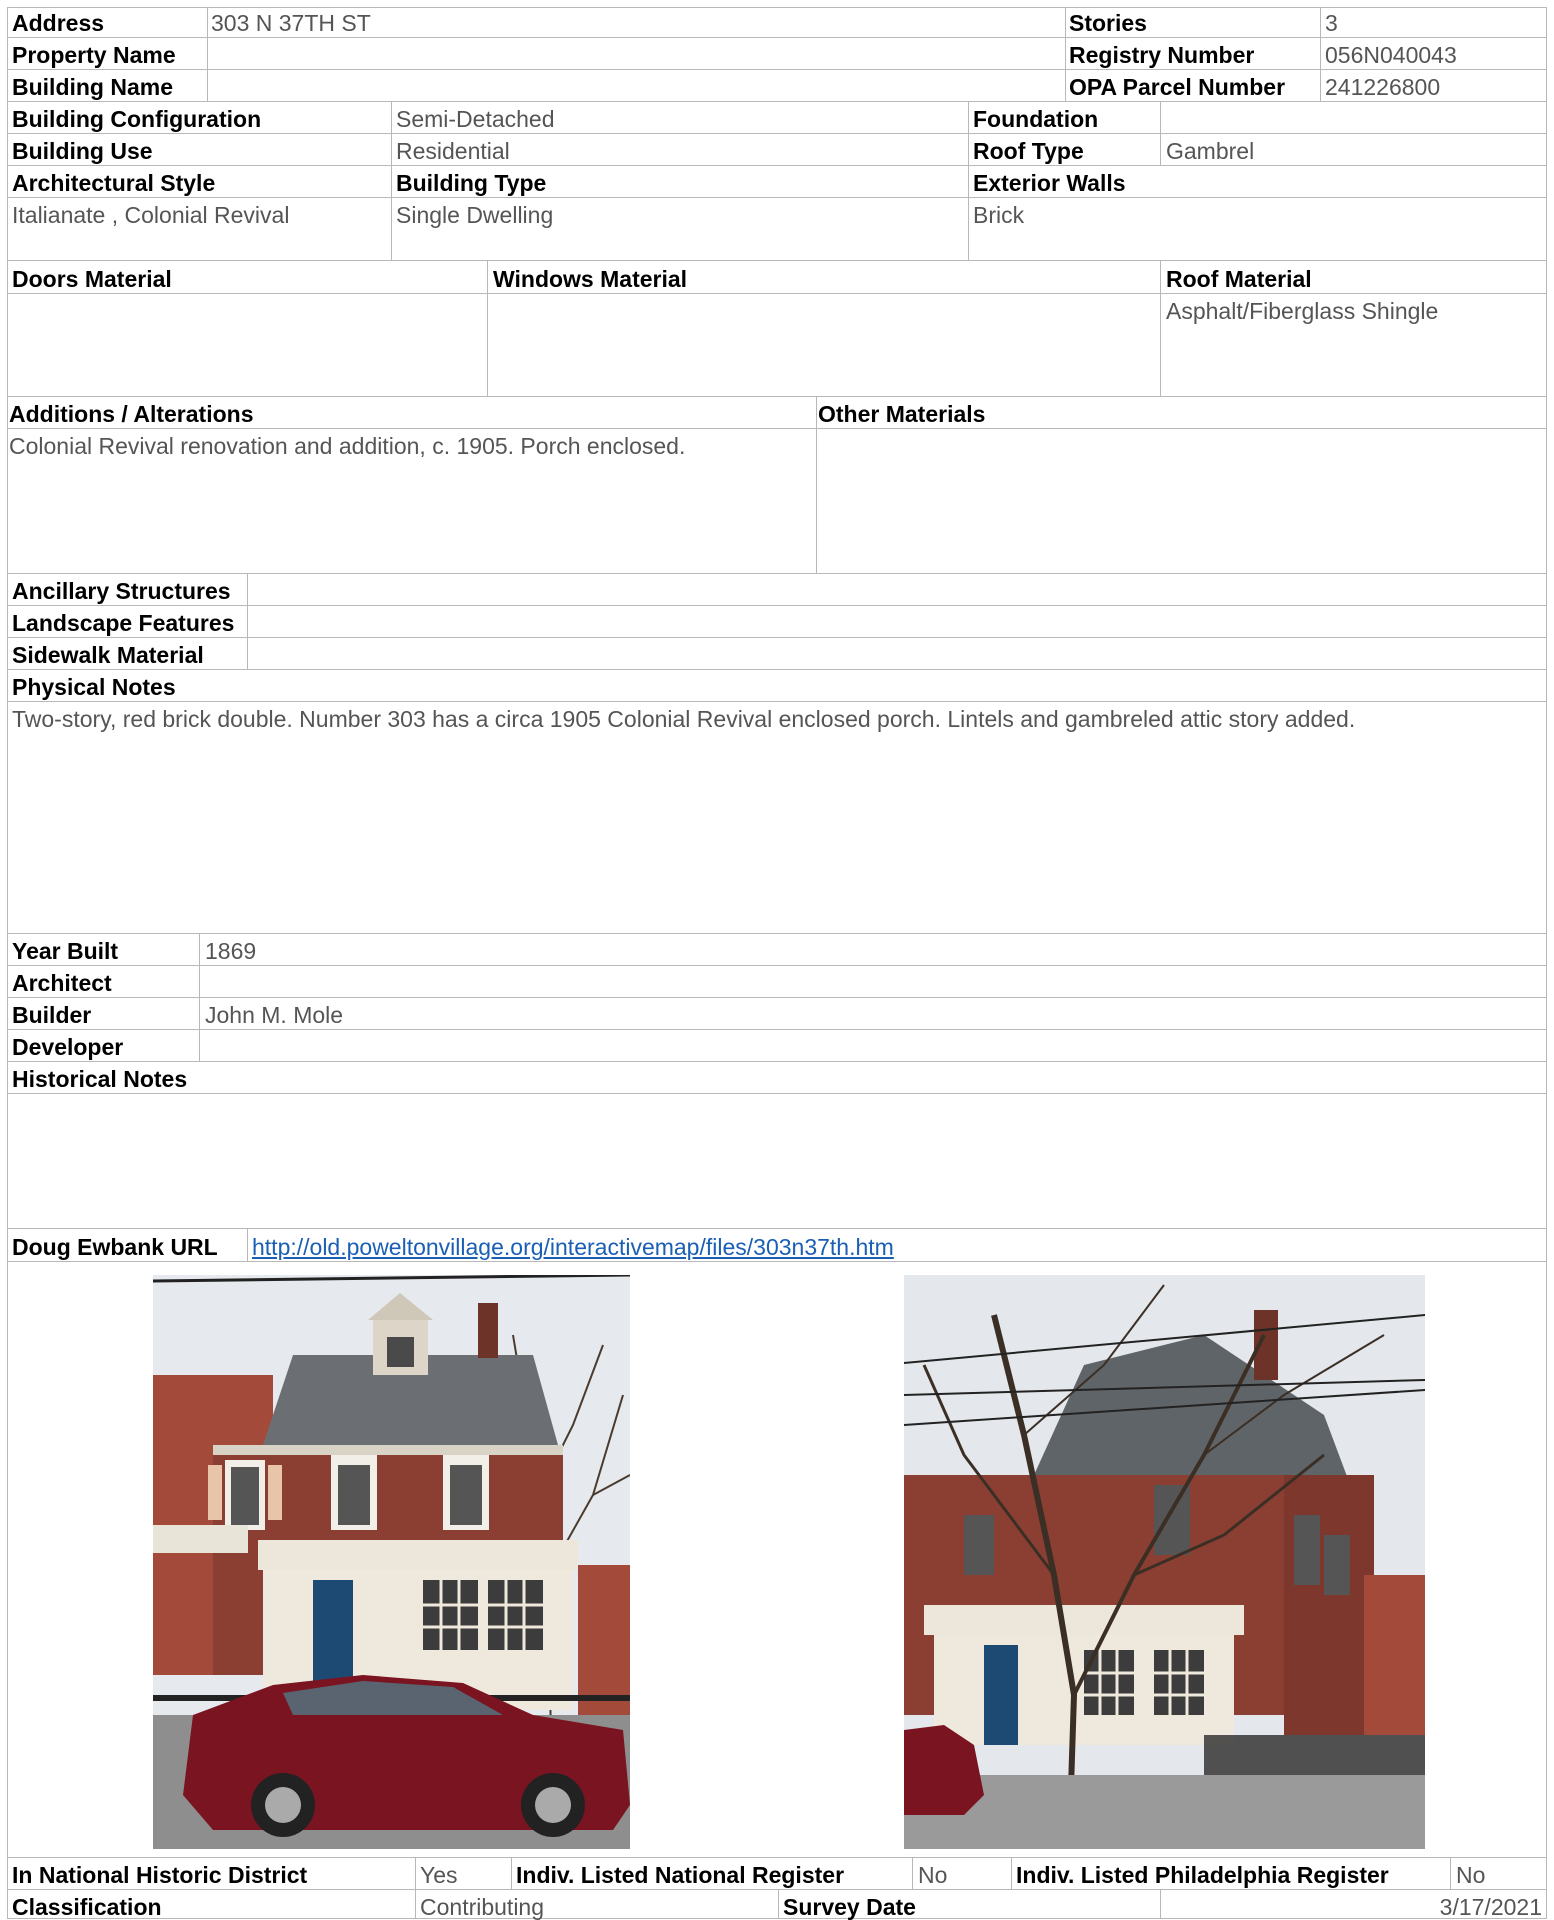 The image size is (1554, 1920). What do you see at coordinates (291, 23) in the screenshot?
I see `address-value: 303 N 37TH ST` at bounding box center [291, 23].